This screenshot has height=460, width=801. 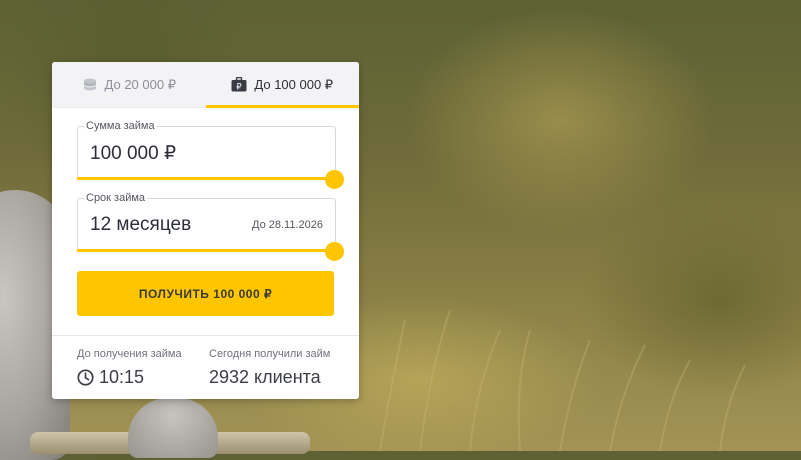 What do you see at coordinates (334, 179) in the screenshot?
I see `loan-amount-slider-thumb` at bounding box center [334, 179].